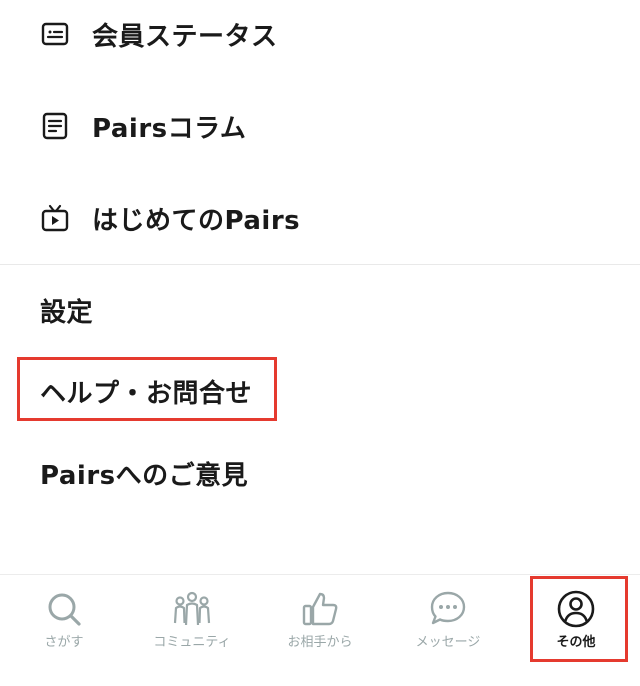  Describe the element at coordinates (192, 642) in the screenshot. I see `tab-label: コミュニティ` at that location.